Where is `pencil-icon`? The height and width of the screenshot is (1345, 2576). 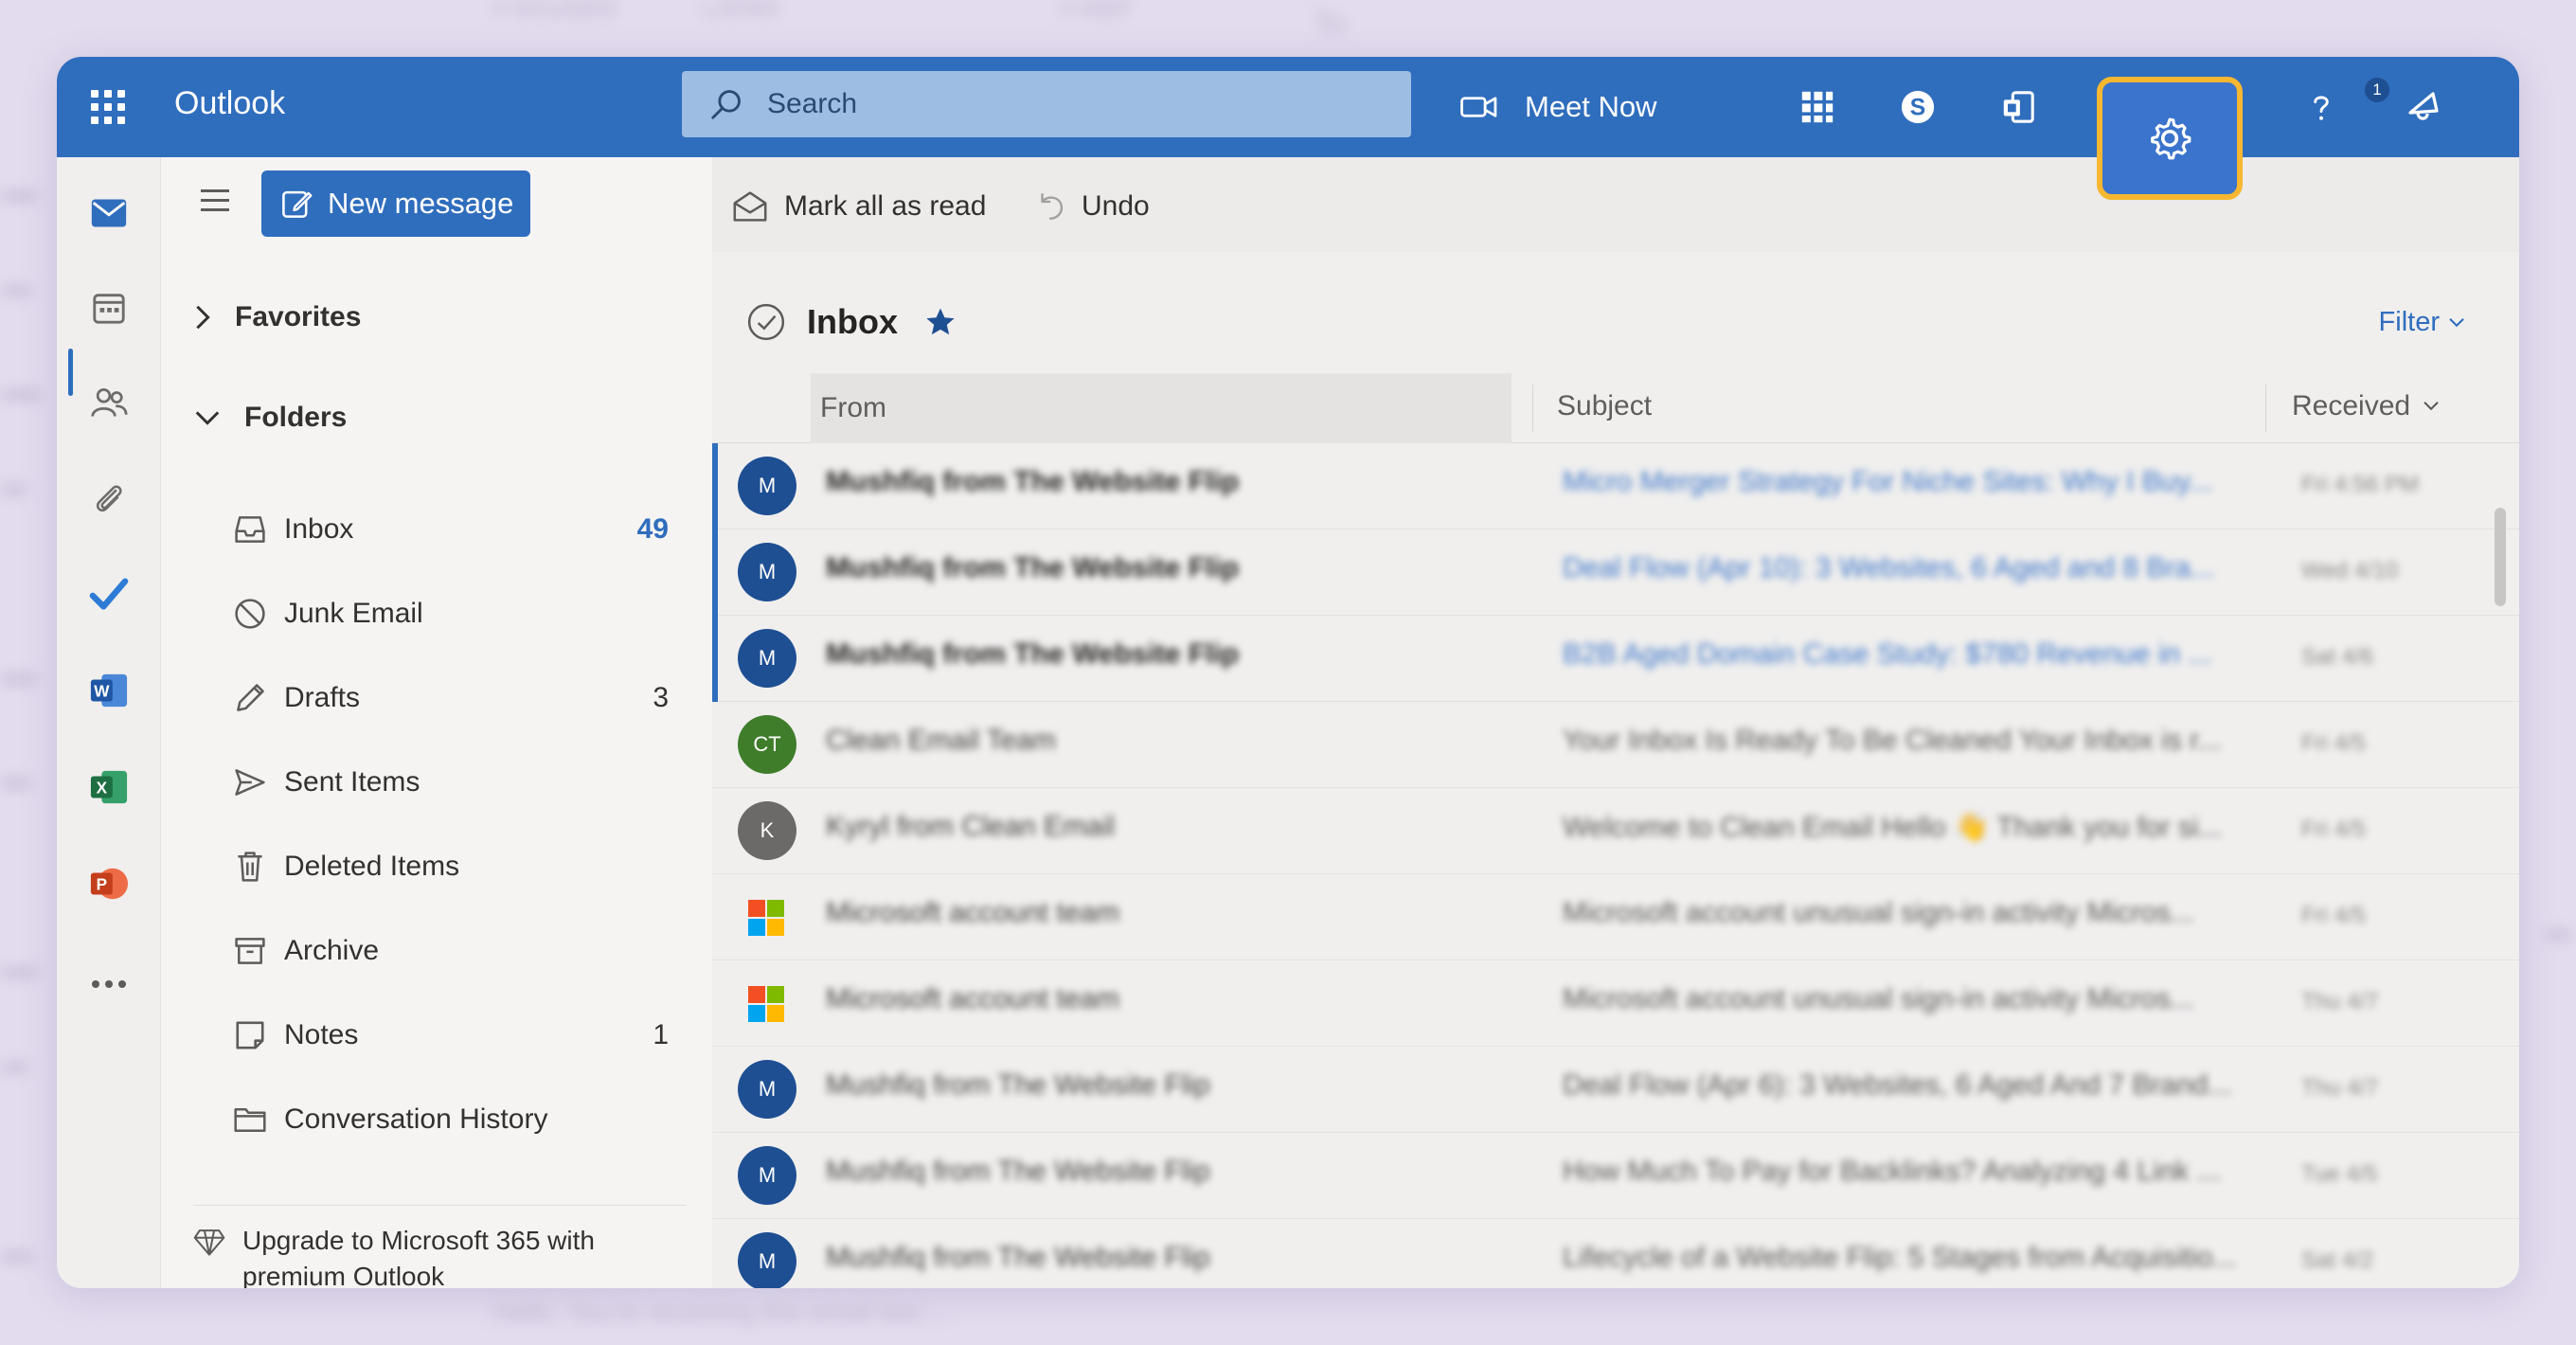 pencil-icon is located at coordinates (250, 698).